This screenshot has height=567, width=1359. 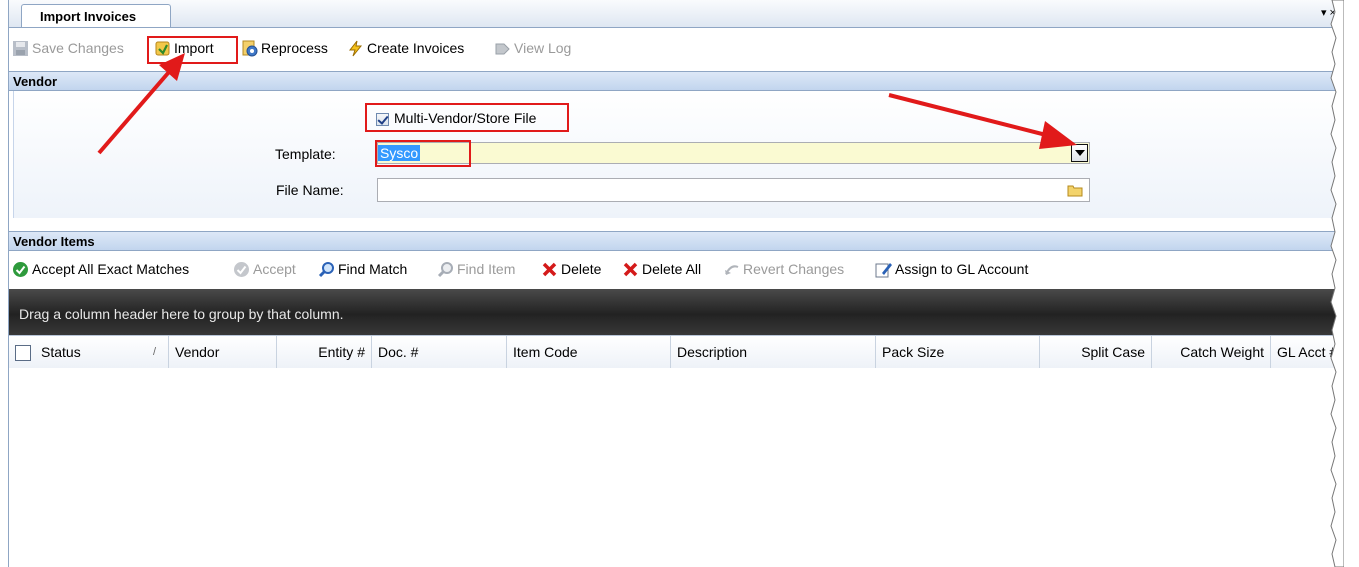 I want to click on assign-gl-account-button: Assign to GL Account, so click(x=951, y=269).